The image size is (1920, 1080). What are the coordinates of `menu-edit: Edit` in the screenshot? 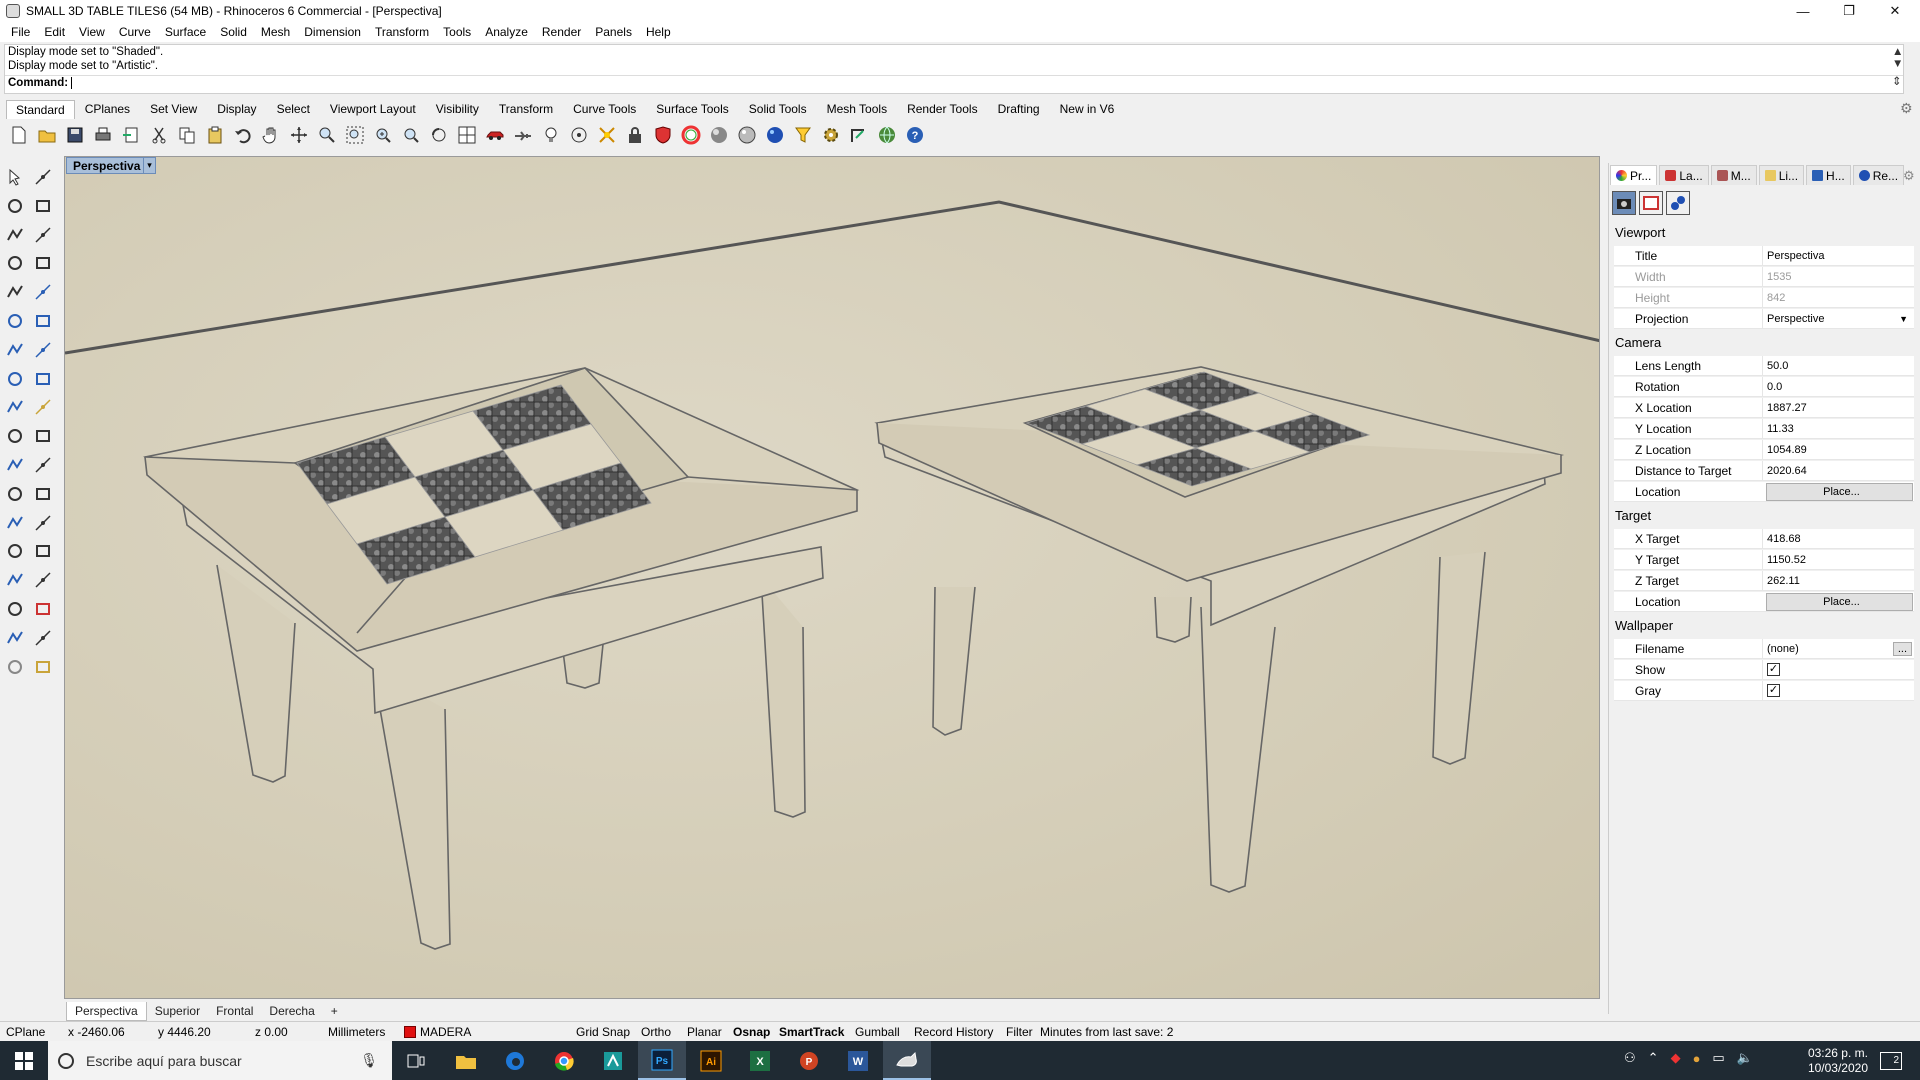 It's located at (54, 32).